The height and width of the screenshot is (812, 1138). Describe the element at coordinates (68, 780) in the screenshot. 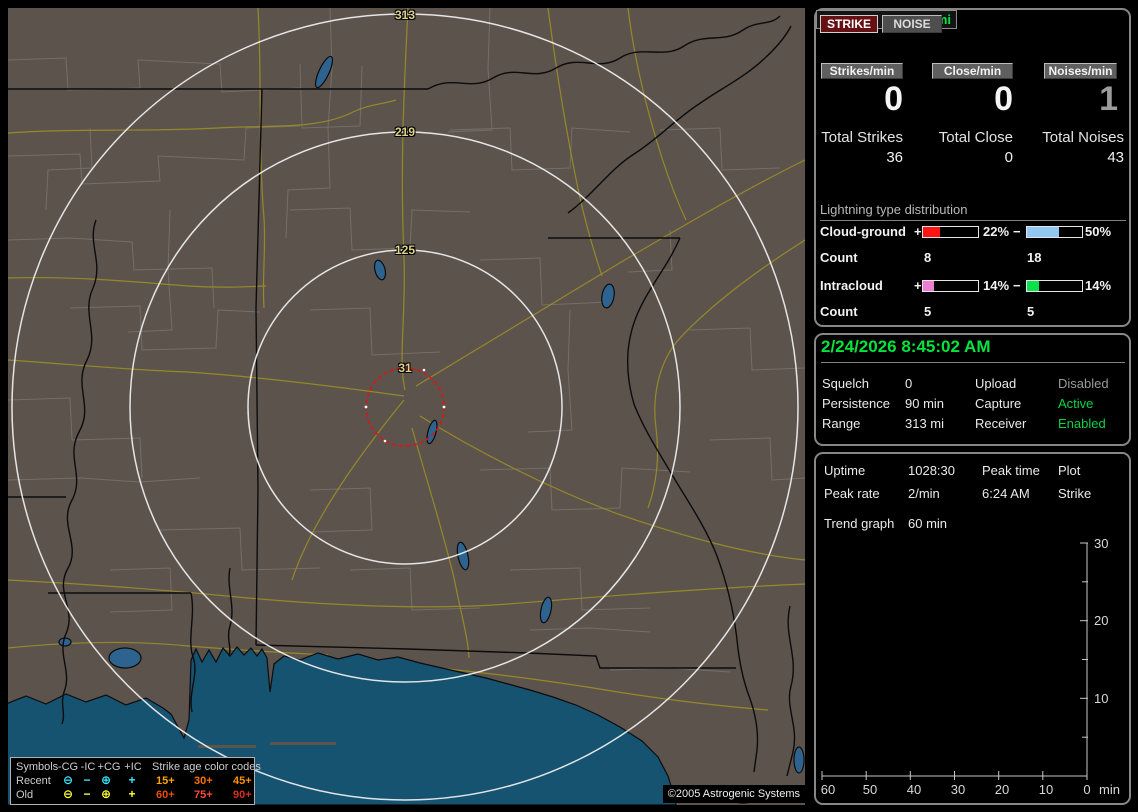

I see `recent-neg-cg-icon: ⊖` at that location.